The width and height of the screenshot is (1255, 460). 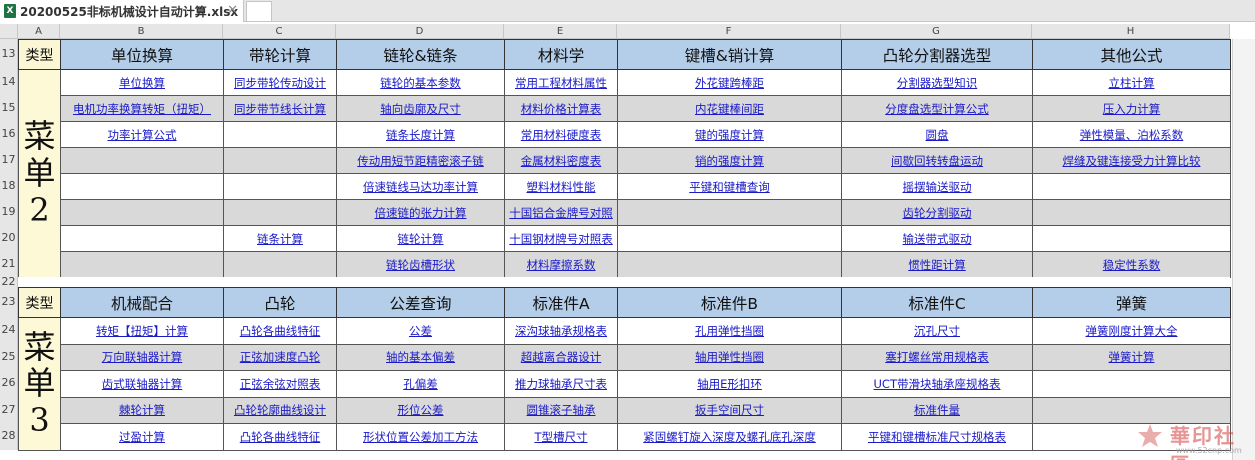 I want to click on formula-link: 过盈计算, so click(x=142, y=437).